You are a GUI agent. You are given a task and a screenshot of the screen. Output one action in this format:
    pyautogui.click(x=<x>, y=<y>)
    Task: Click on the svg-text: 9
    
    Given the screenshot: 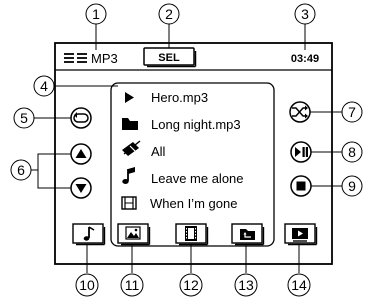 What is the action you would take?
    pyautogui.click(x=352, y=186)
    